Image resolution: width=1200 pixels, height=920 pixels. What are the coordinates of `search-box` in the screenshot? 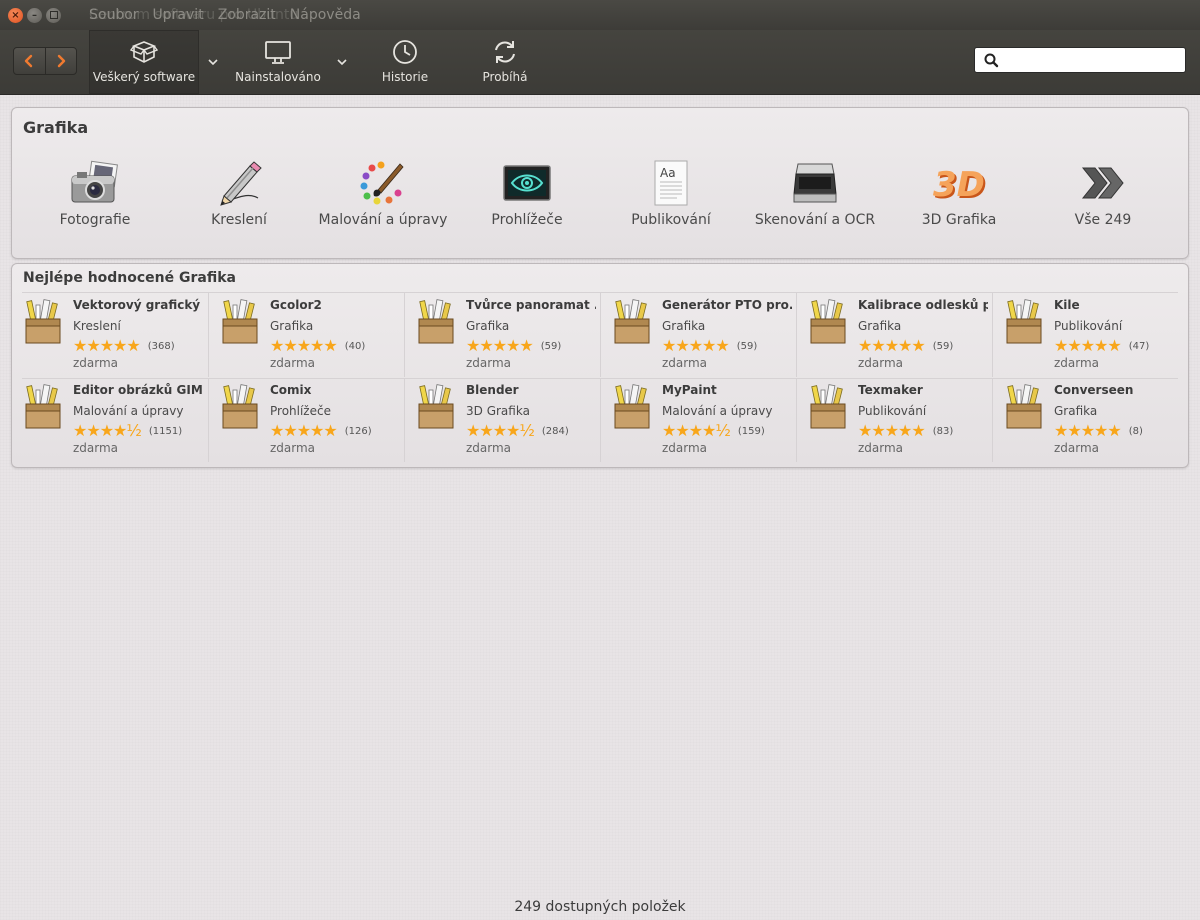 It's located at (1080, 60).